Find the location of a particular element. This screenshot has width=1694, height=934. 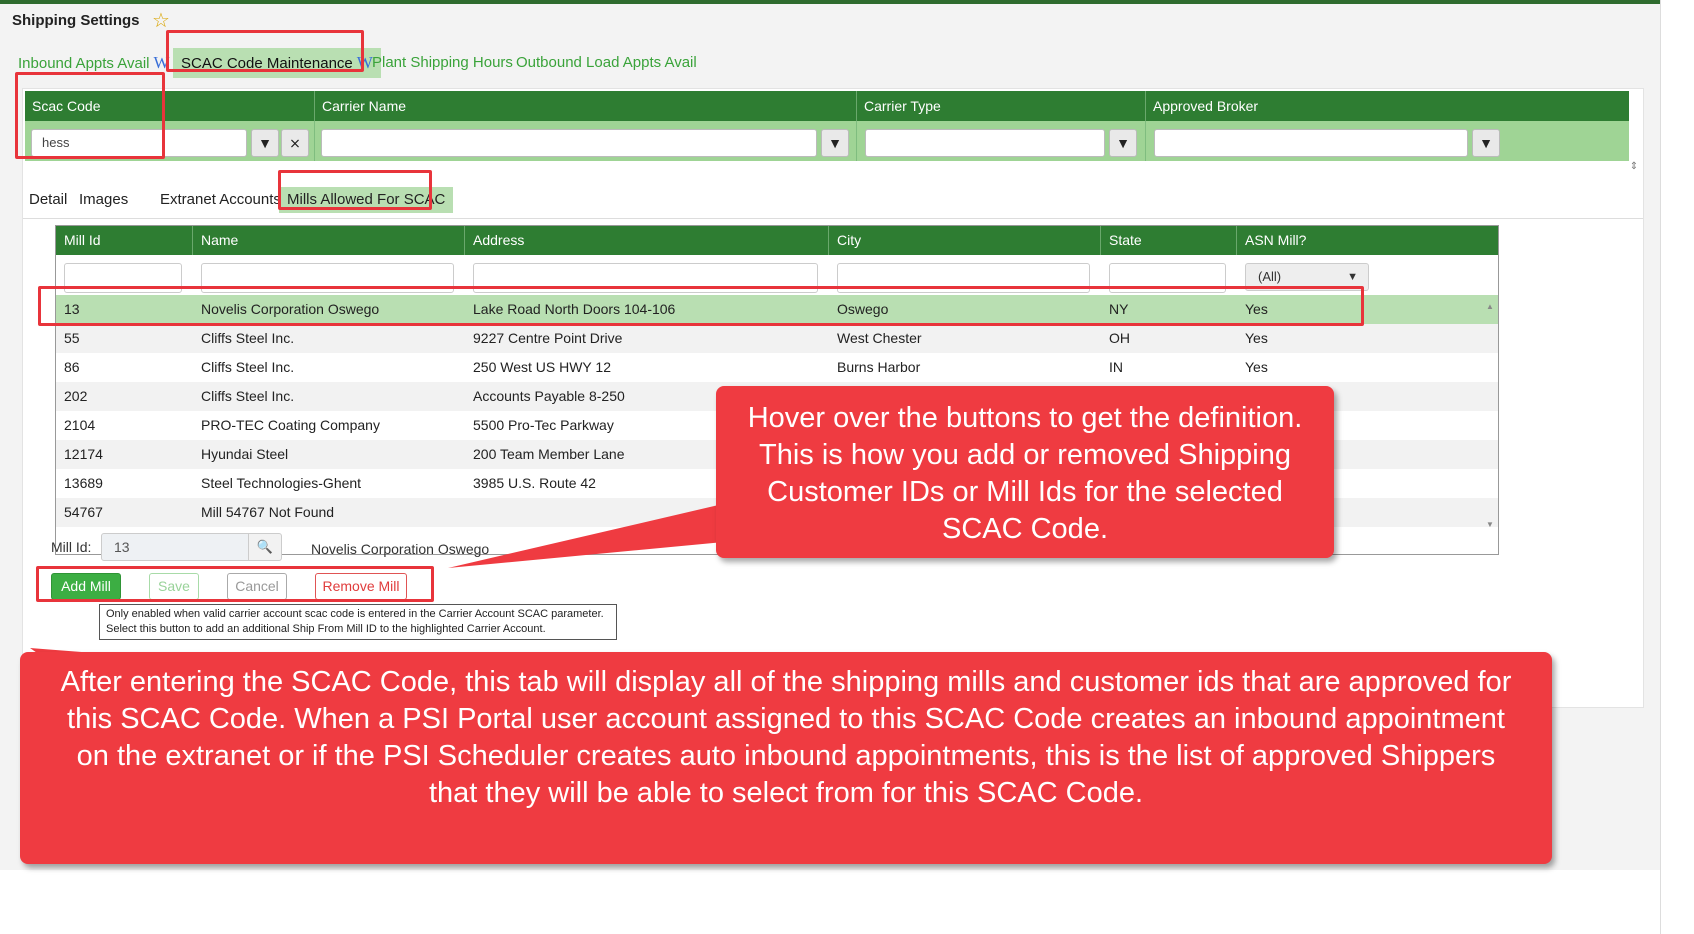

right-gutter is located at coordinates (1677, 467).